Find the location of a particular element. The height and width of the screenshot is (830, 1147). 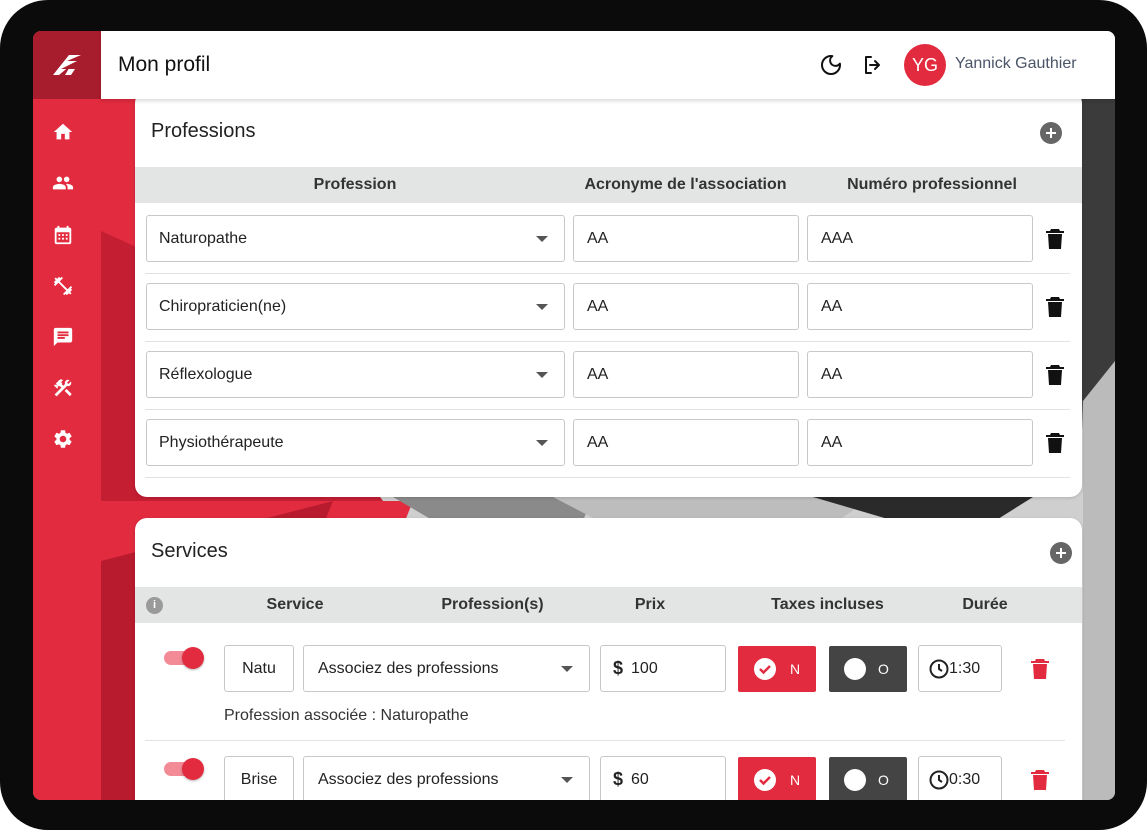

profession-select: Physiothérapeute is located at coordinates (355, 442).